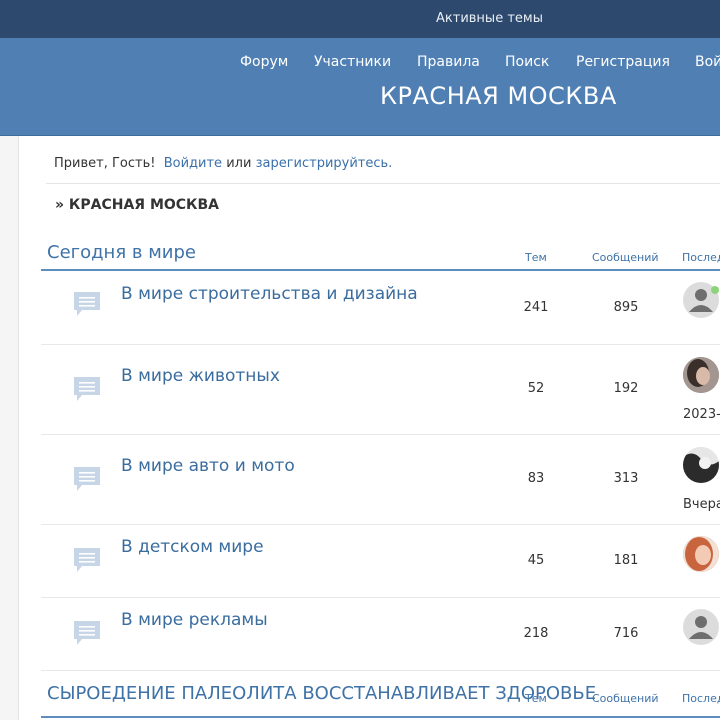 Image resolution: width=720 pixels, height=720 pixels. What do you see at coordinates (626, 560) in the screenshot?
I see `forum-posts-count: 181` at bounding box center [626, 560].